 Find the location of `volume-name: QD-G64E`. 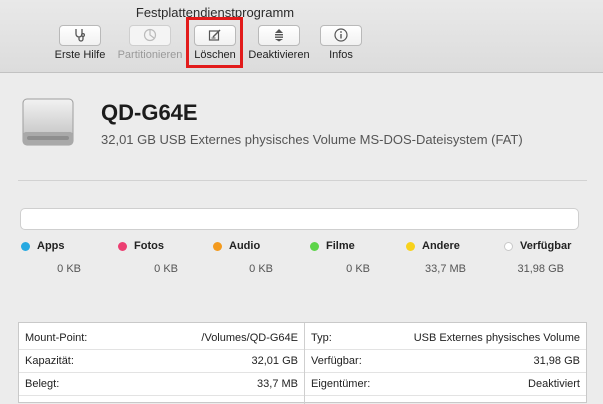

volume-name: QD-G64E is located at coordinates (149, 112).